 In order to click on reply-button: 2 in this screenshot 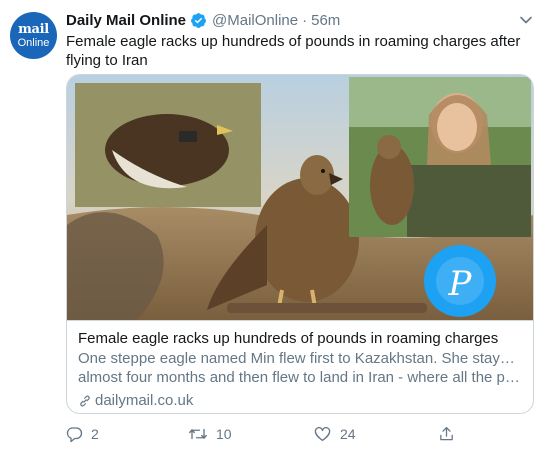, I will do `click(82, 434)`.